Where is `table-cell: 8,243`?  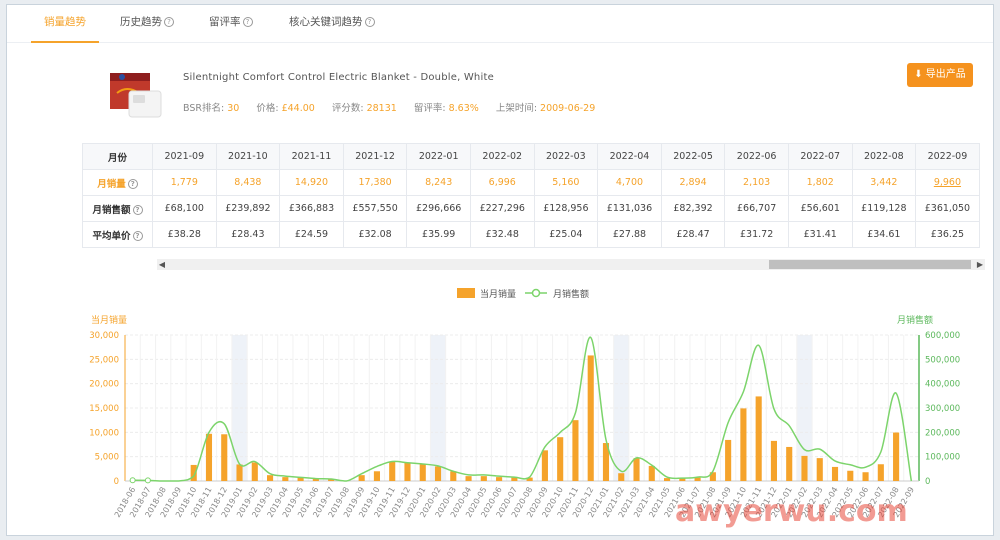
table-cell: 8,243 is located at coordinates (438, 182).